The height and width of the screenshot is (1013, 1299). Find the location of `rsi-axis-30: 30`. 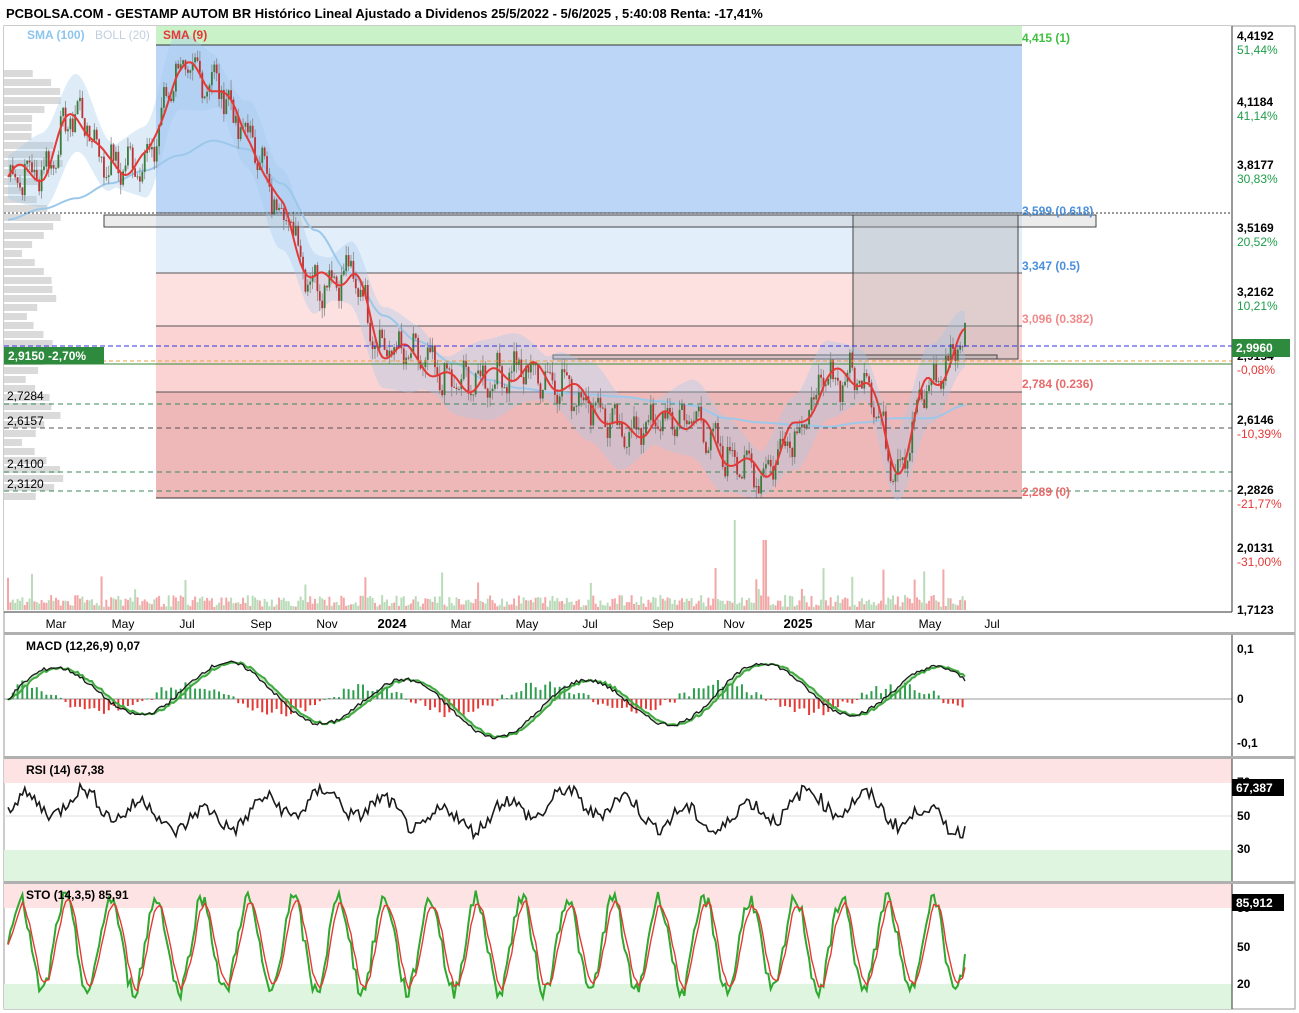

rsi-axis-30: 30 is located at coordinates (1244, 849).